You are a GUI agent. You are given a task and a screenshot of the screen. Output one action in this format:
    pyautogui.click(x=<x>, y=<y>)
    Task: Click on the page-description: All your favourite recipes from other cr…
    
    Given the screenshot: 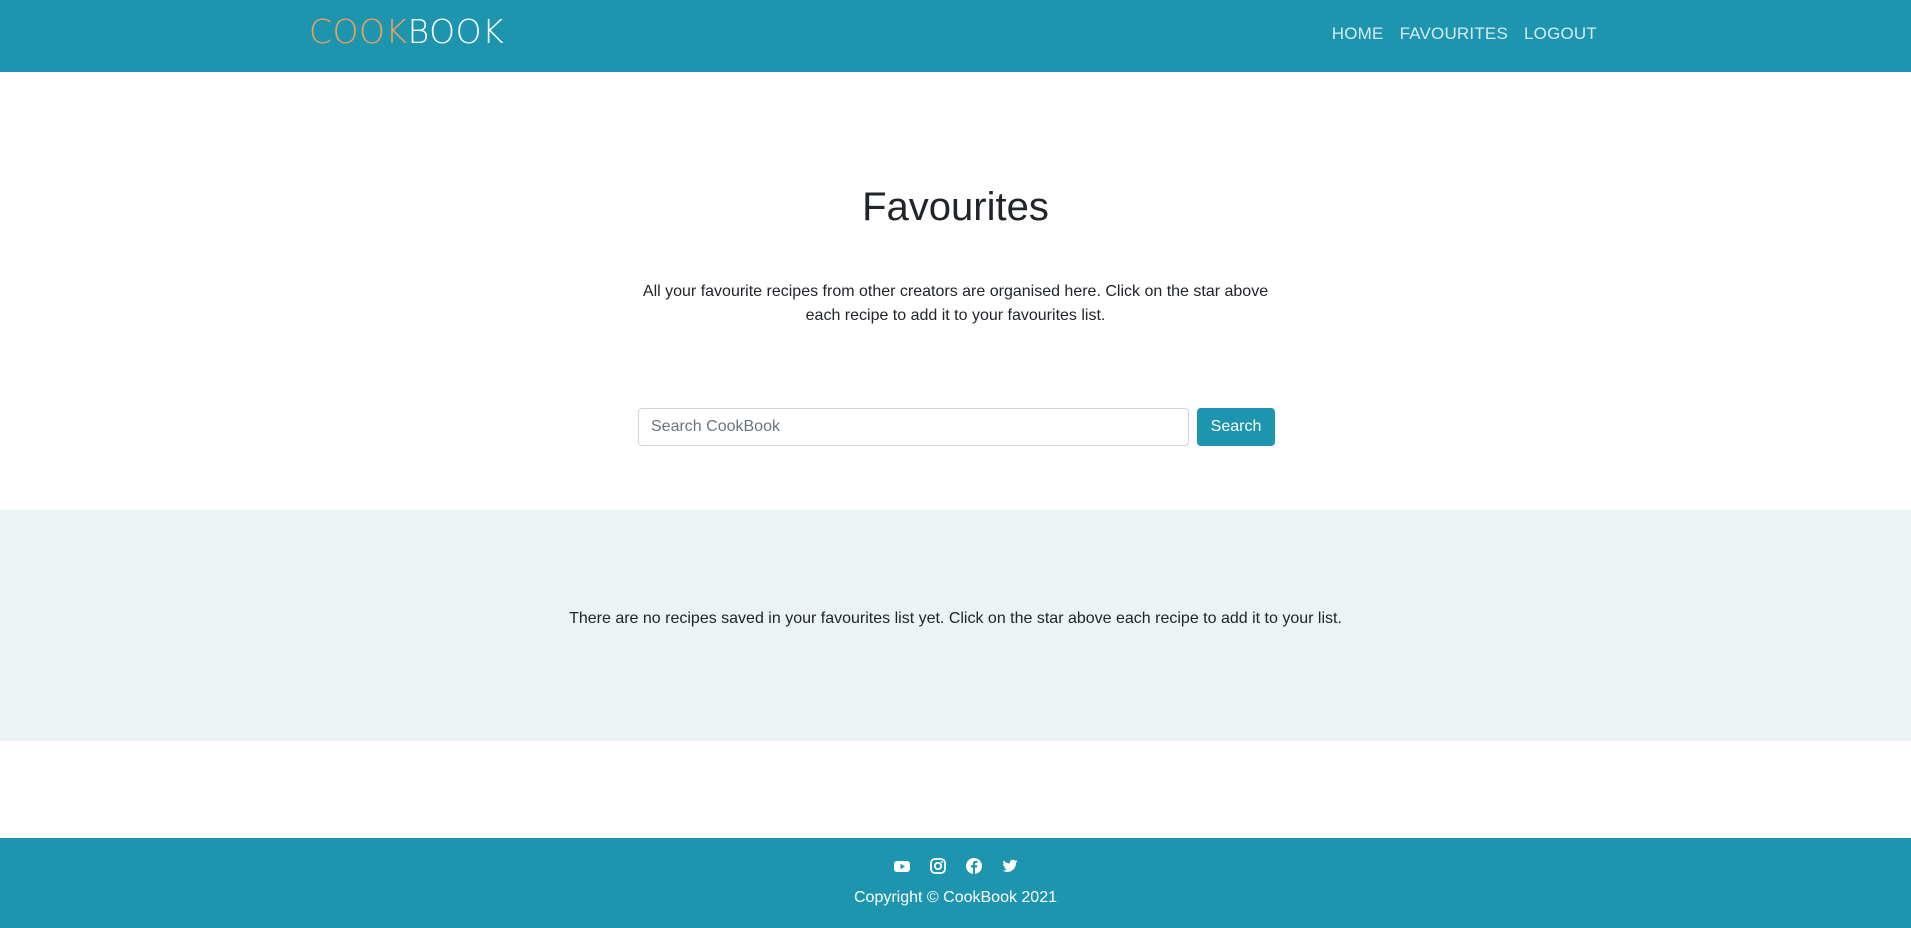 What is the action you would take?
    pyautogui.click(x=955, y=303)
    